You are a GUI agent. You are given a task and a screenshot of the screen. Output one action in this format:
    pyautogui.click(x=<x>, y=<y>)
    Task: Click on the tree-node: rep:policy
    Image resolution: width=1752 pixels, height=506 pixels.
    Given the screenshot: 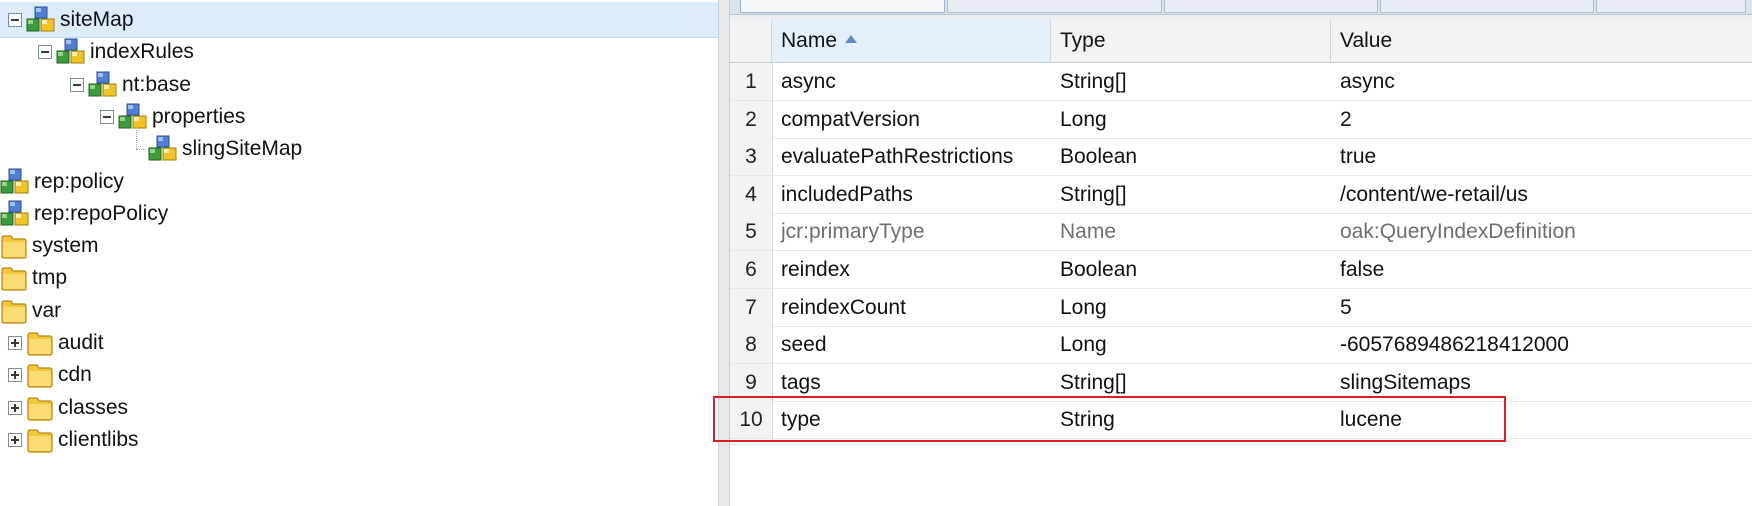 What is the action you would take?
    pyautogui.click(x=359, y=182)
    